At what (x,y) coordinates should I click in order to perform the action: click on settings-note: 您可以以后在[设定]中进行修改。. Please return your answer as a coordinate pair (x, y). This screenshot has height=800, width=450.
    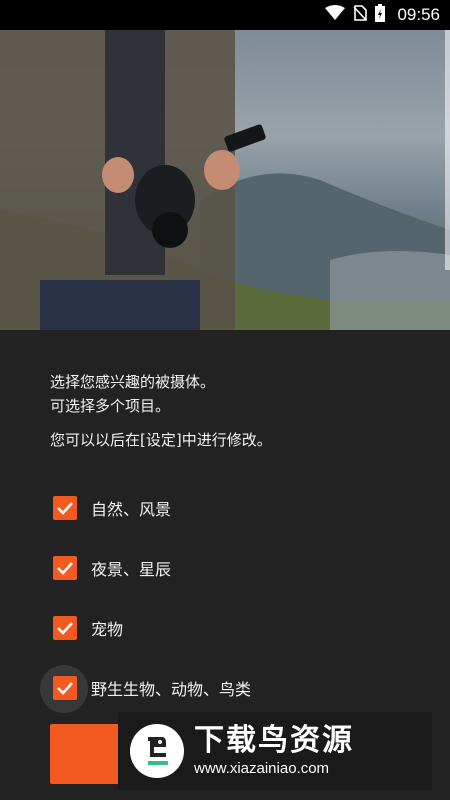
    Looking at the image, I should click on (161, 440).